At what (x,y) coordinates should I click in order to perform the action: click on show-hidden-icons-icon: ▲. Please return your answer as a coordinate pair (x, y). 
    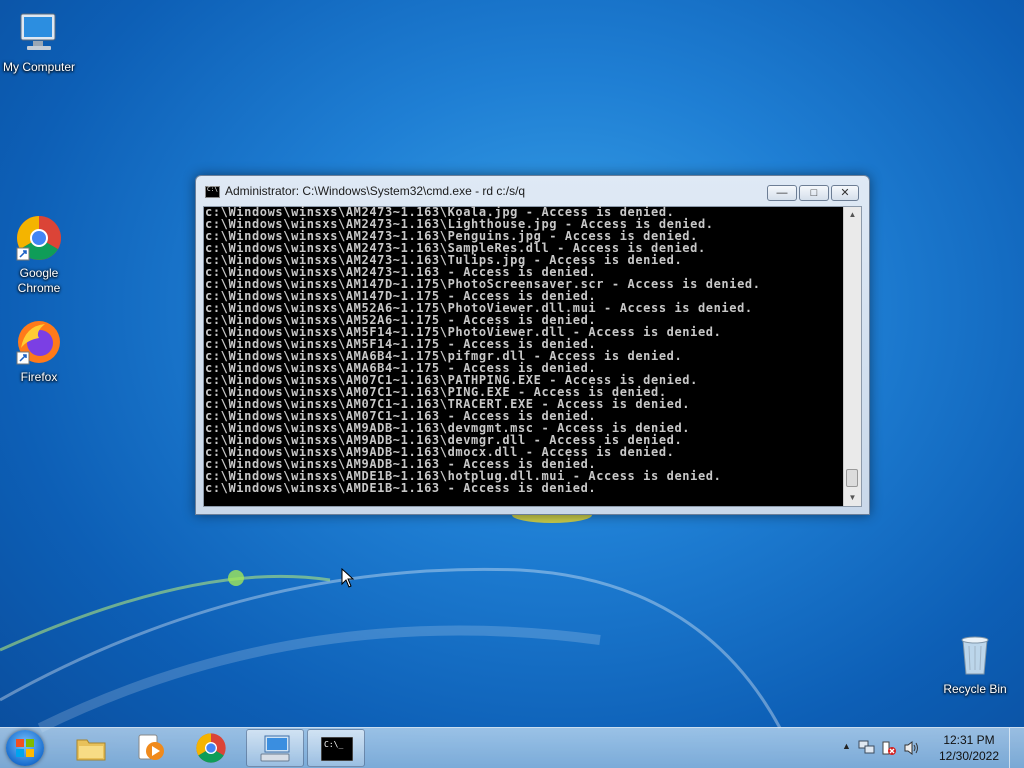
    Looking at the image, I should click on (846, 746).